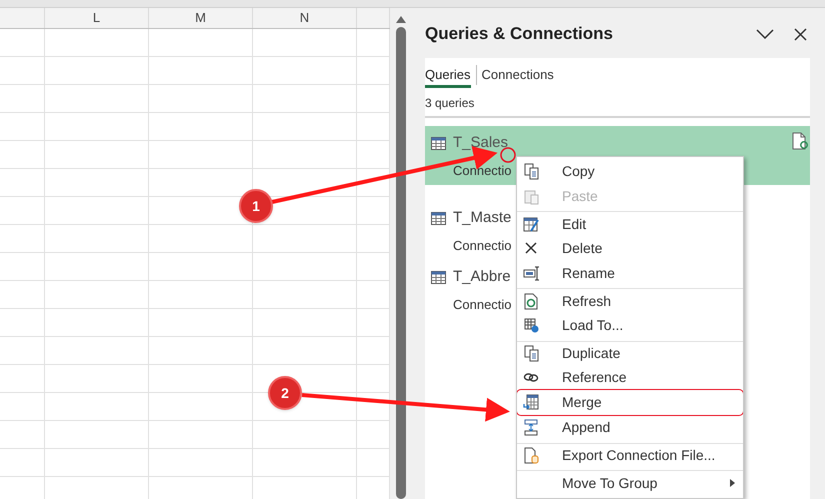  What do you see at coordinates (449, 103) in the screenshot?
I see `query-count: 3 queries` at bounding box center [449, 103].